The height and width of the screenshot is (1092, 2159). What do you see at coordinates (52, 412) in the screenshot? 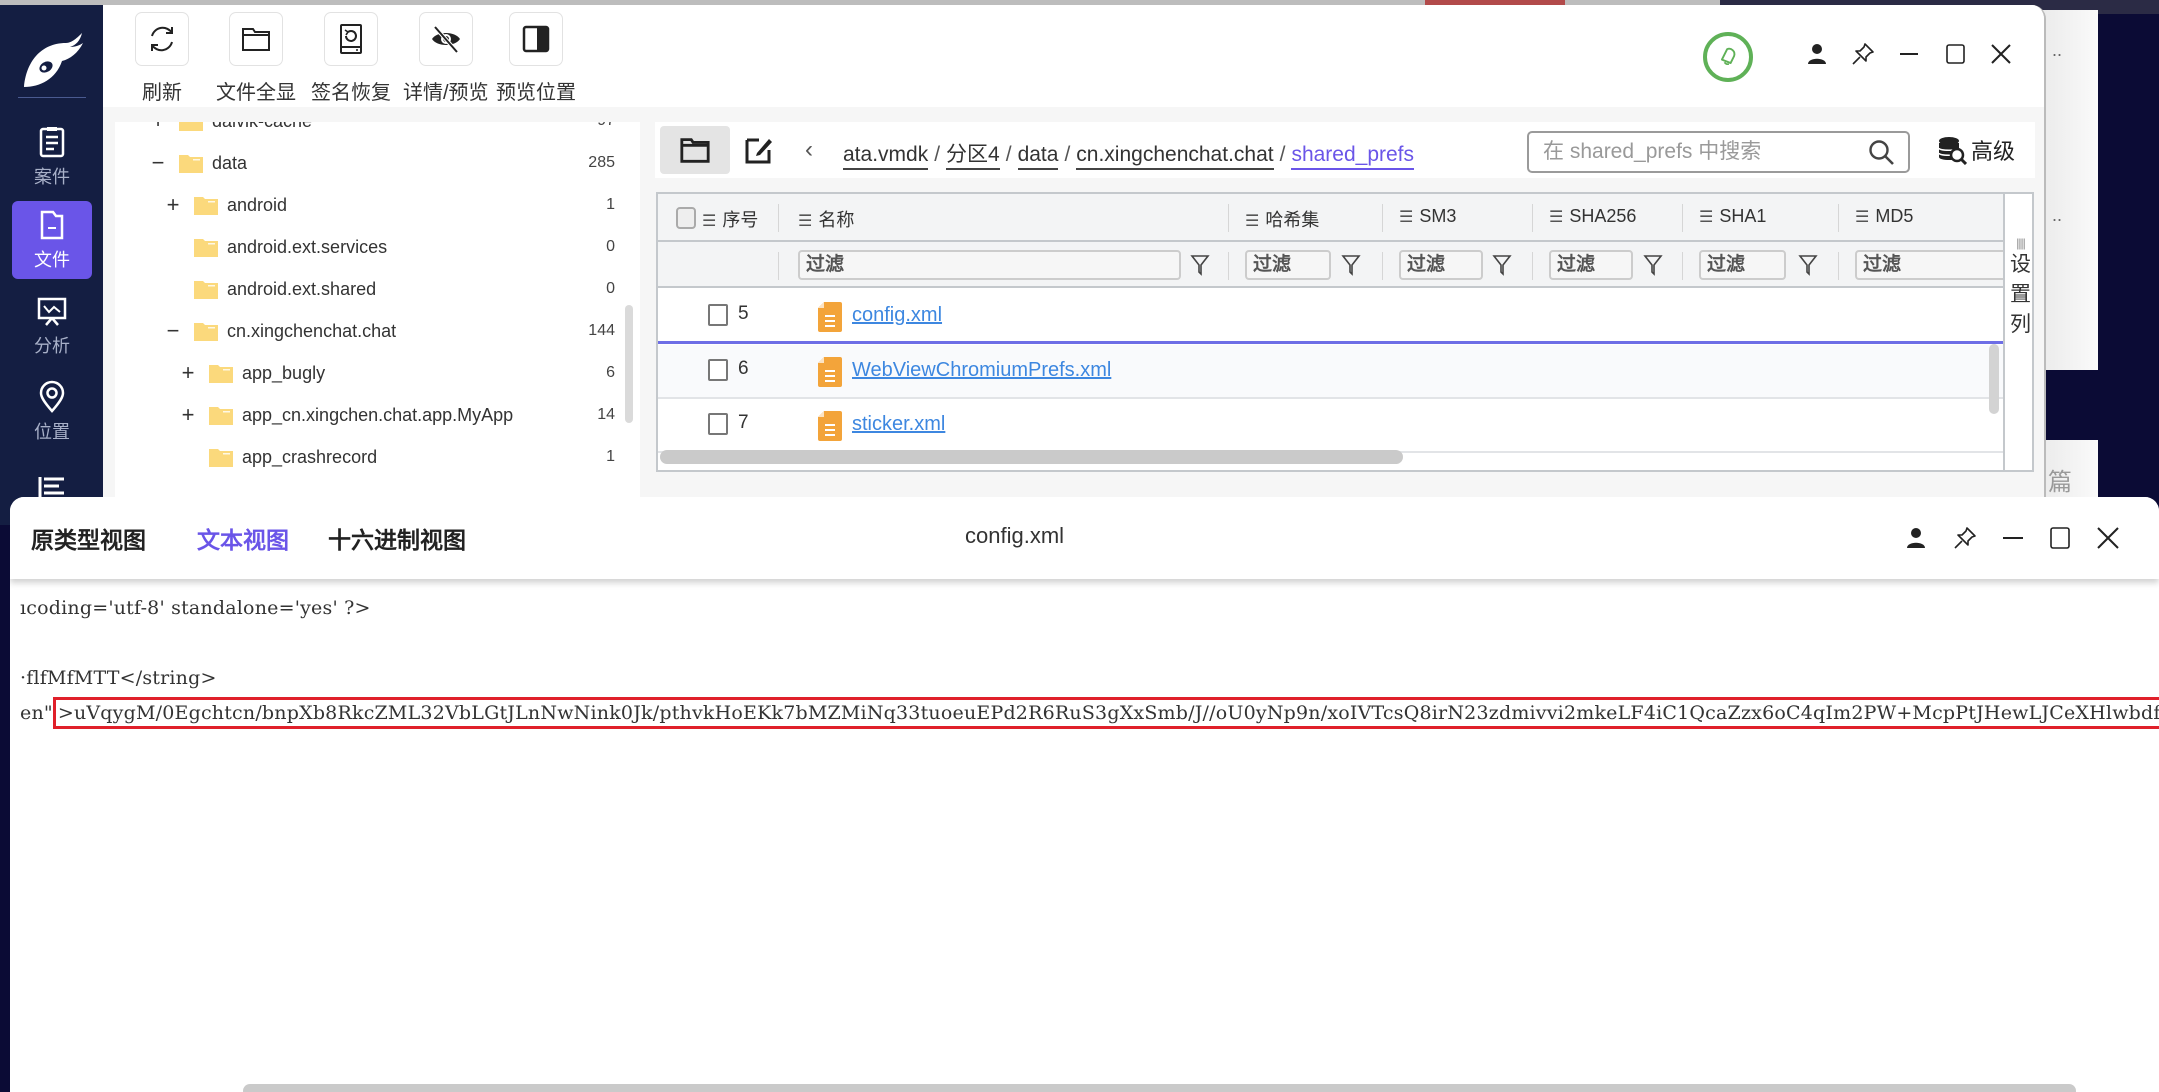
I see `sidebar-item-location: 位置` at bounding box center [52, 412].